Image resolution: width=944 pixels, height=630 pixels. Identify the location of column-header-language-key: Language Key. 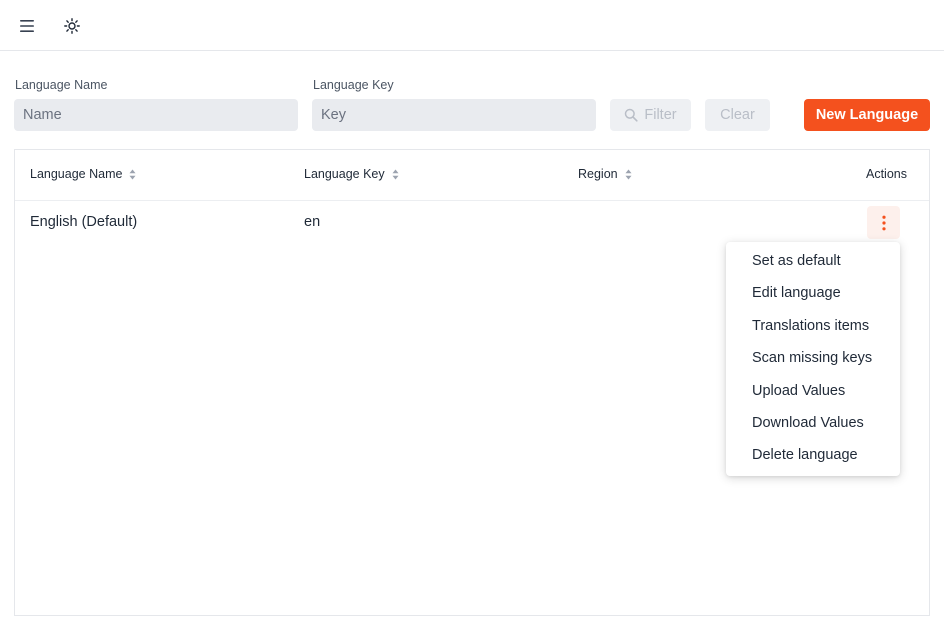
(351, 174).